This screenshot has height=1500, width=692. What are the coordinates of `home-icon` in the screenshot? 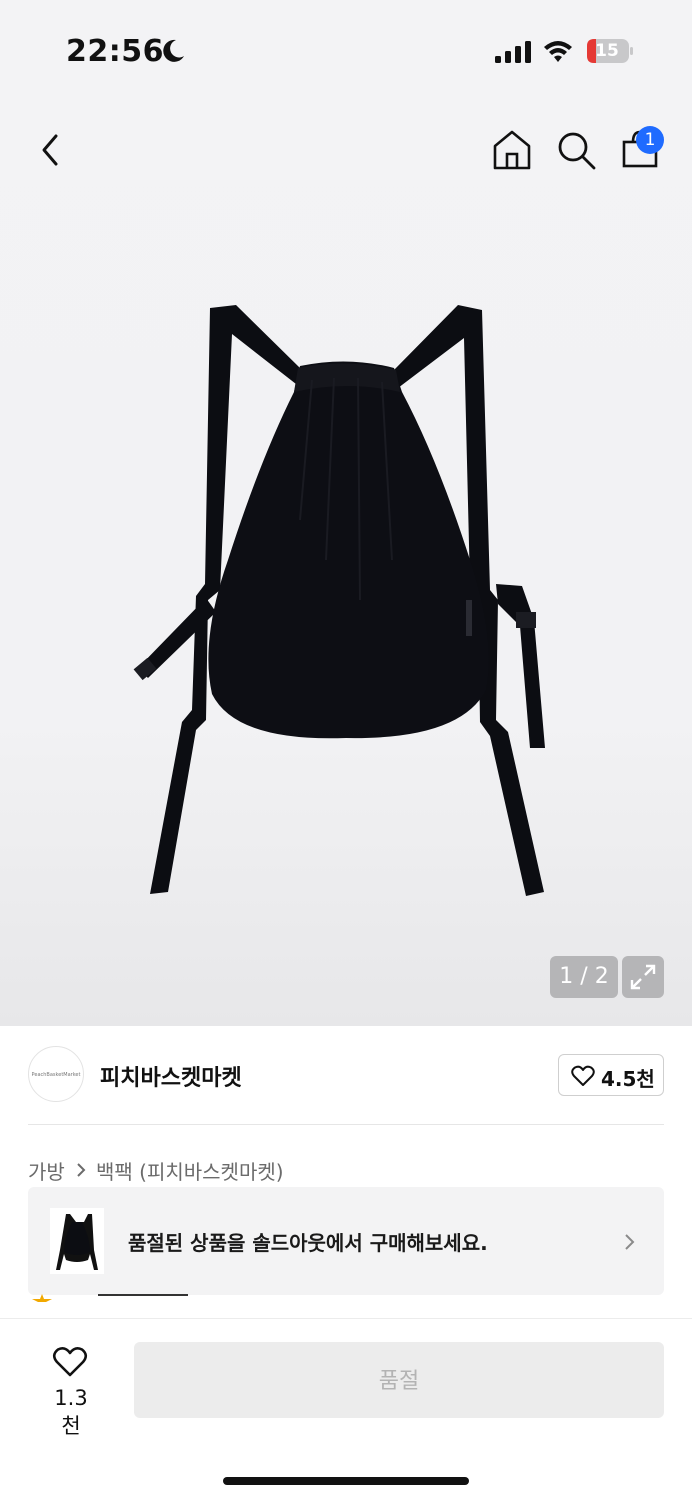 It's located at (512, 150).